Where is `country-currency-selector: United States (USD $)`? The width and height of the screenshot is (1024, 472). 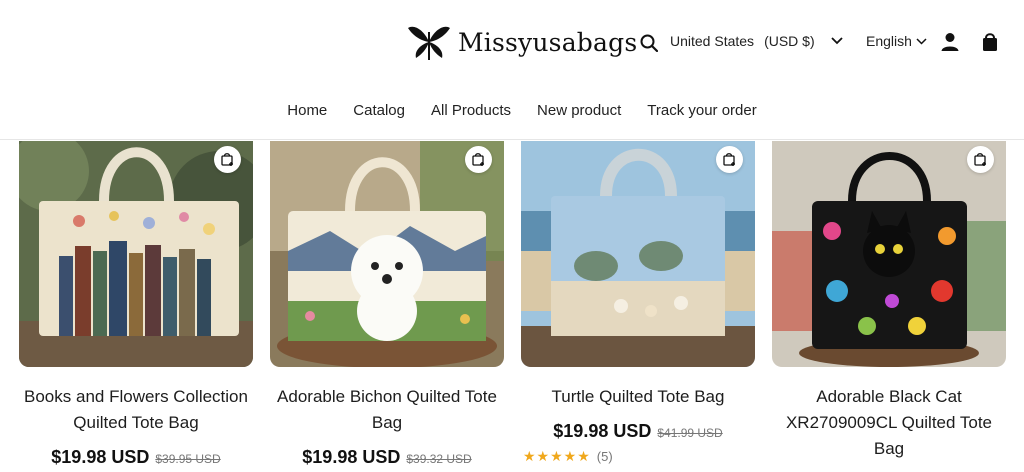 country-currency-selector: United States (USD $) is located at coordinates (756, 41).